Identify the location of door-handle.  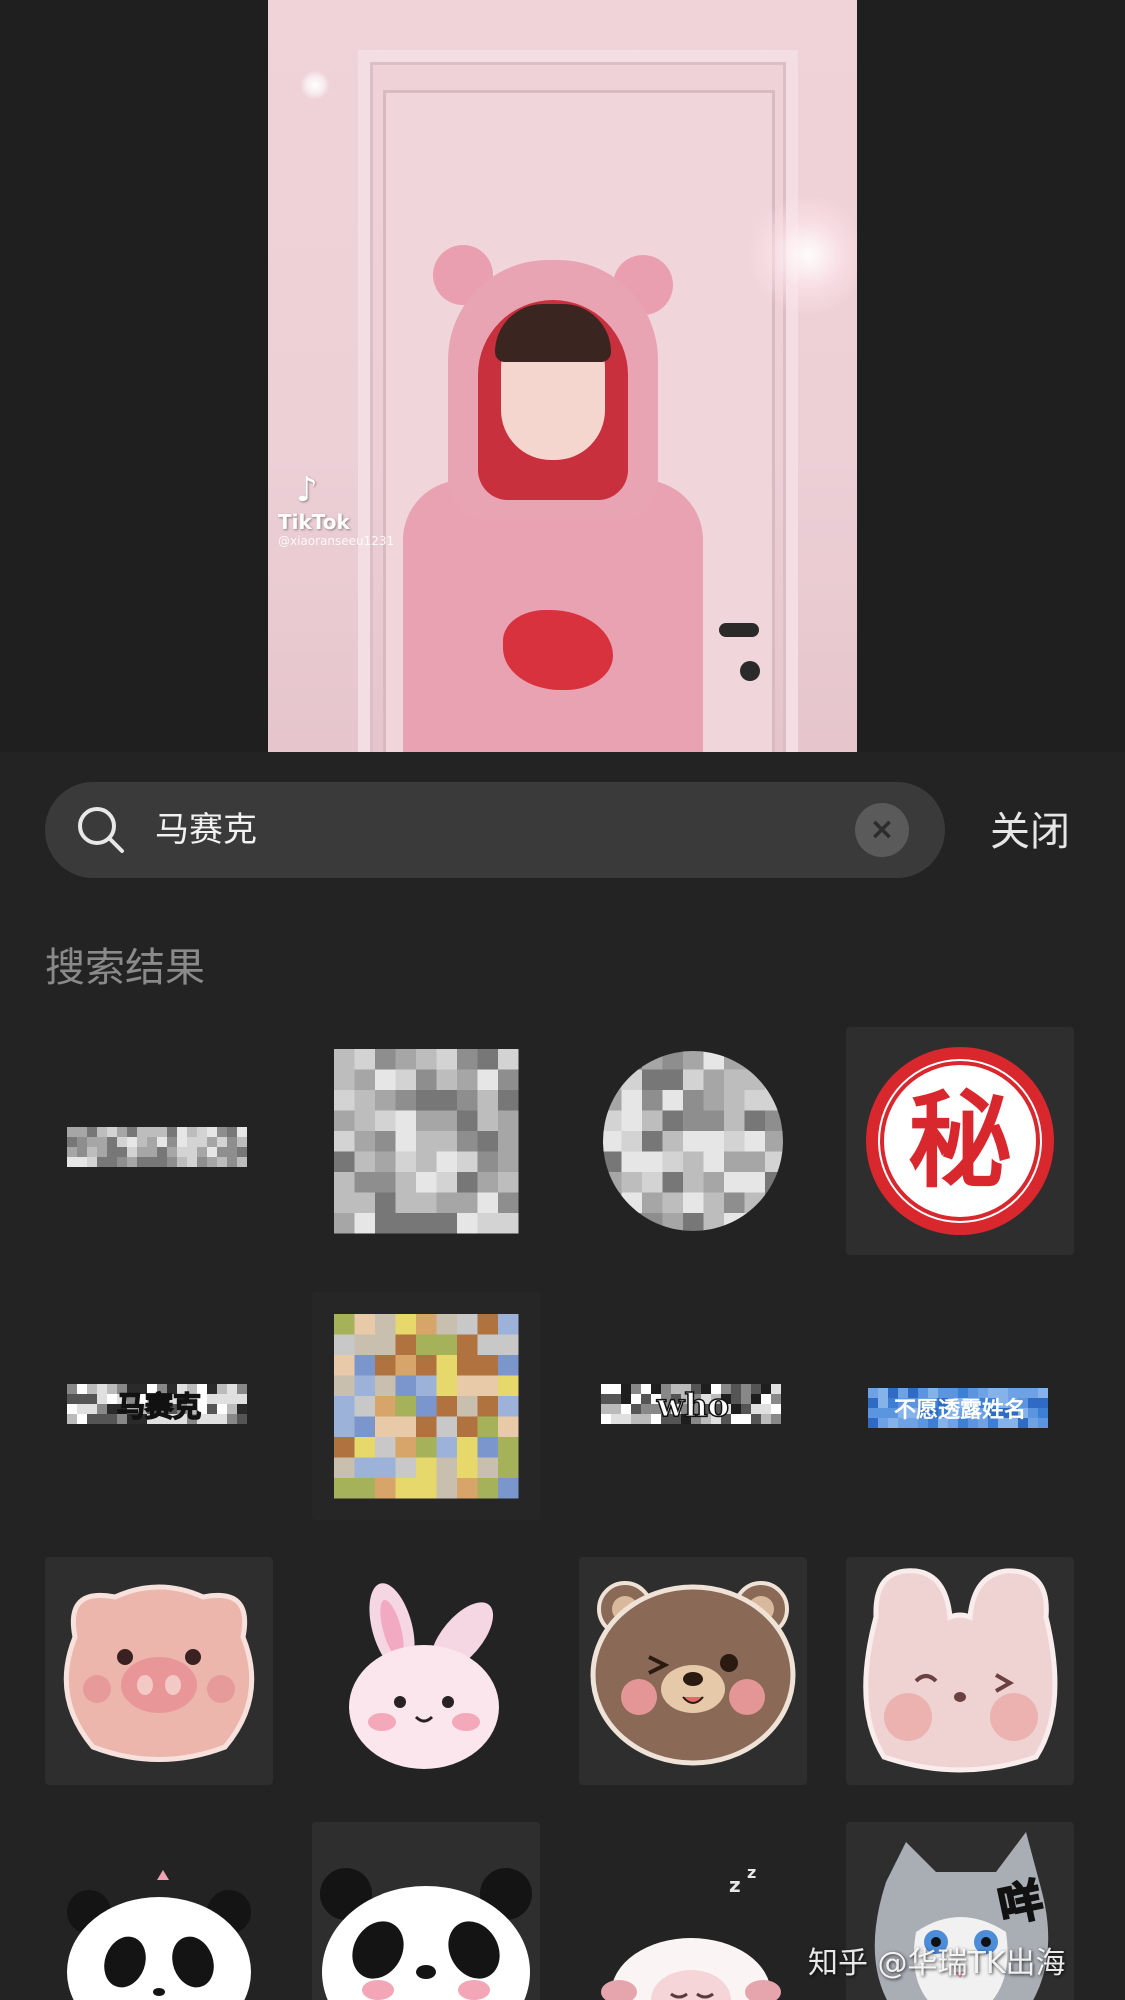
(739, 630).